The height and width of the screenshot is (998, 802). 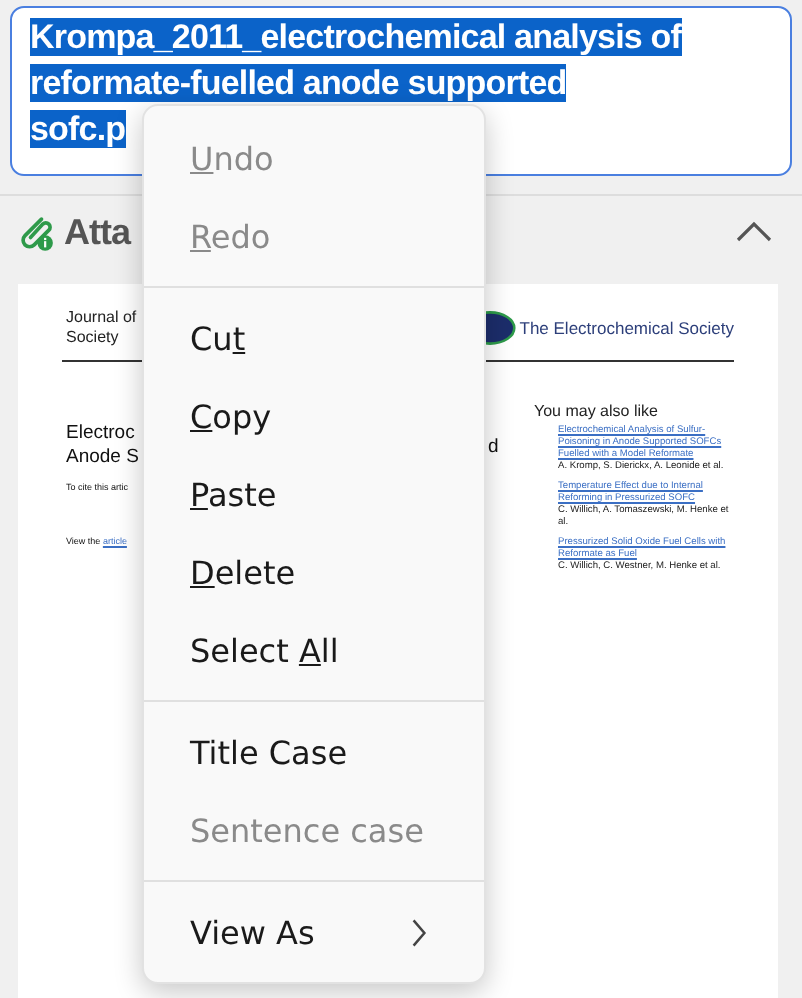 I want to click on menu-item: Cut, so click(x=314, y=339).